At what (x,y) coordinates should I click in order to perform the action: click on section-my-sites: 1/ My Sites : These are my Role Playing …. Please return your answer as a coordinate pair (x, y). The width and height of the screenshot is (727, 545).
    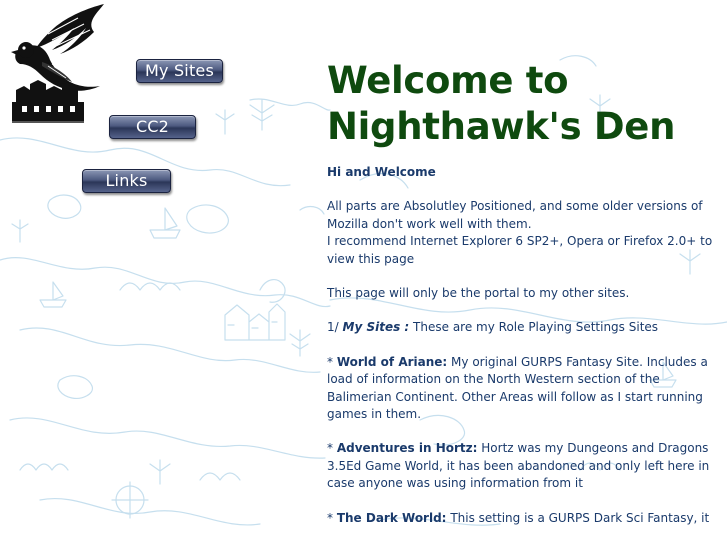
    Looking at the image, I should click on (526, 327).